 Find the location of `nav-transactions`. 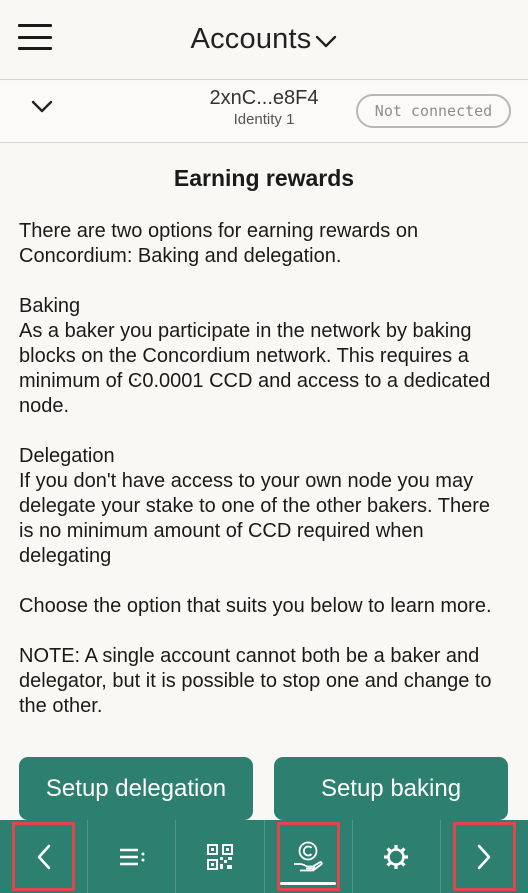

nav-transactions is located at coordinates (132, 856).